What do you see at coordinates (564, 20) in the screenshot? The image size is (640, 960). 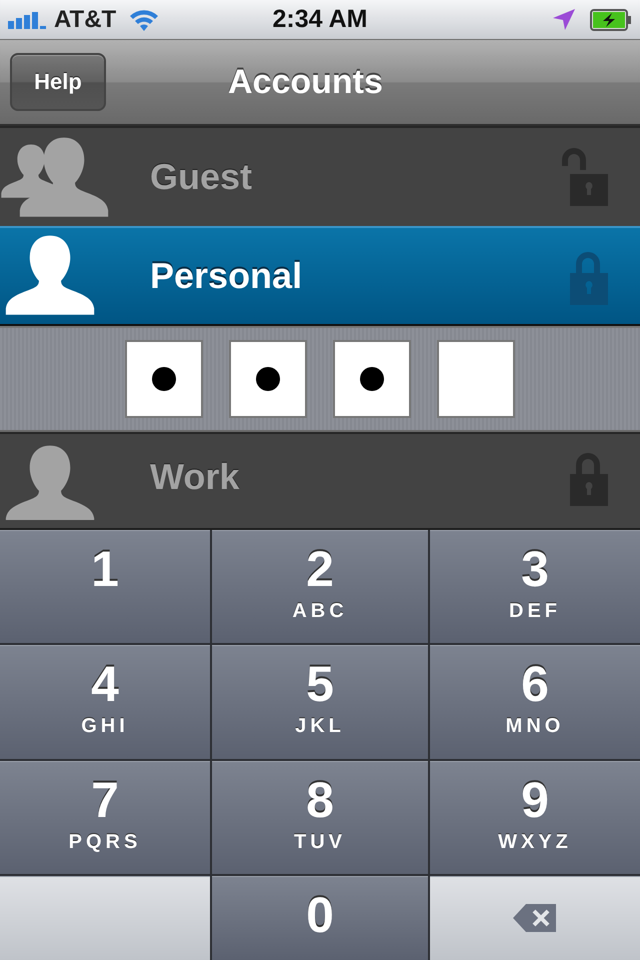 I see `location-arrow-icon` at bounding box center [564, 20].